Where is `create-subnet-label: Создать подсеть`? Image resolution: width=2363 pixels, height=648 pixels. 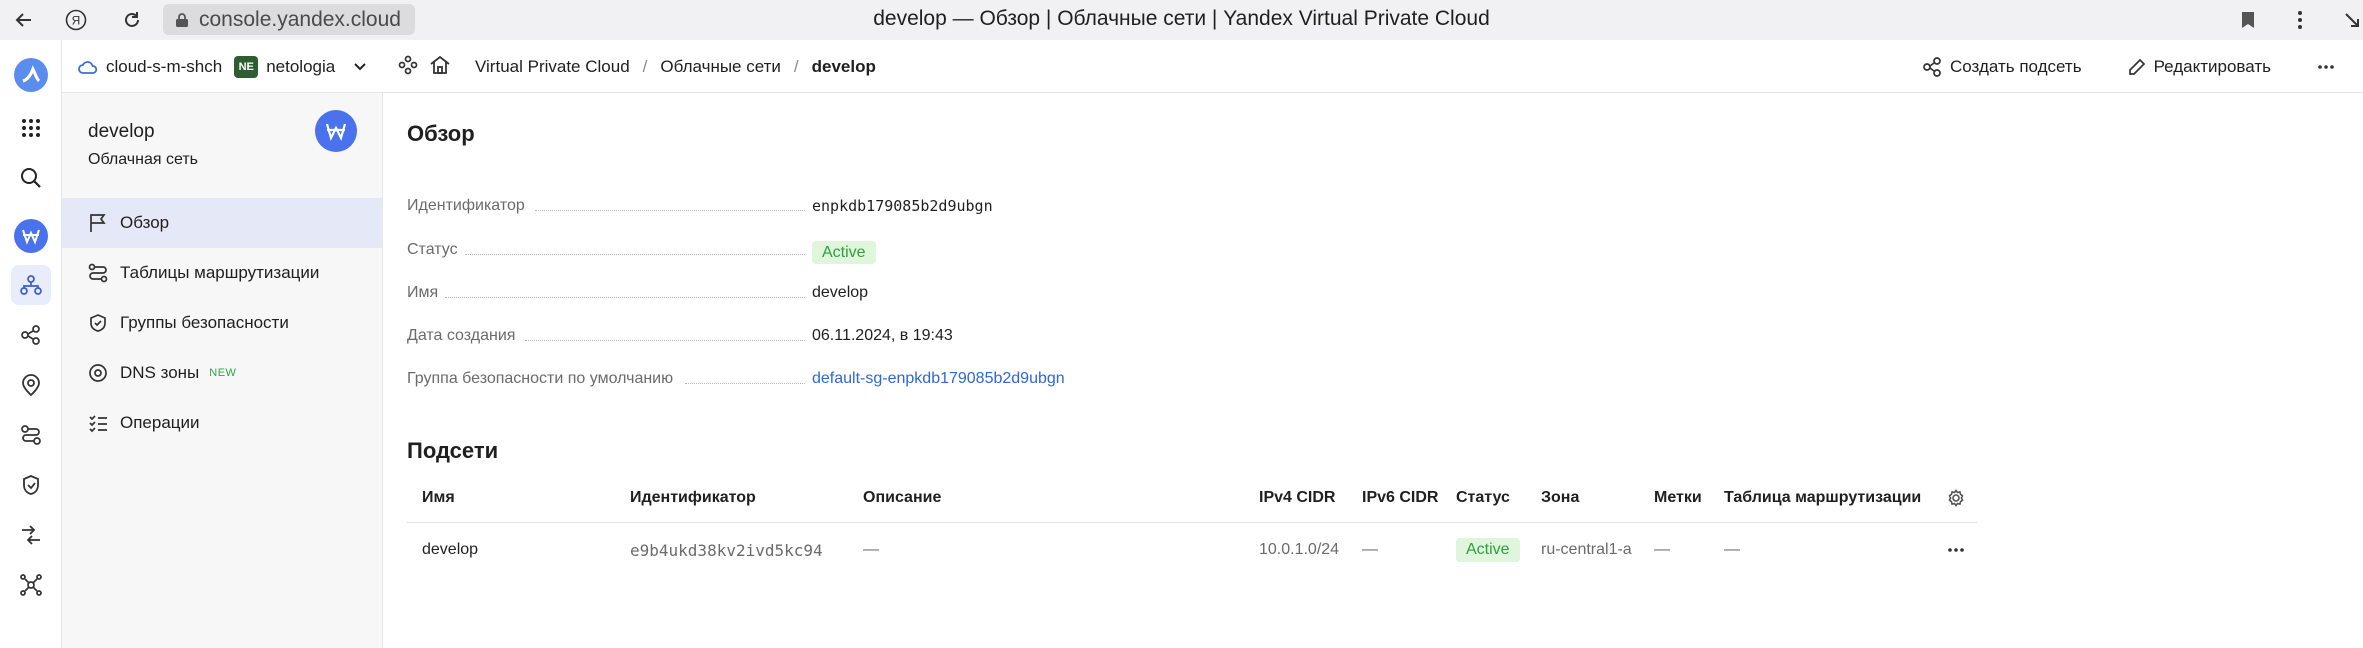 create-subnet-label: Создать подсеть is located at coordinates (2015, 66).